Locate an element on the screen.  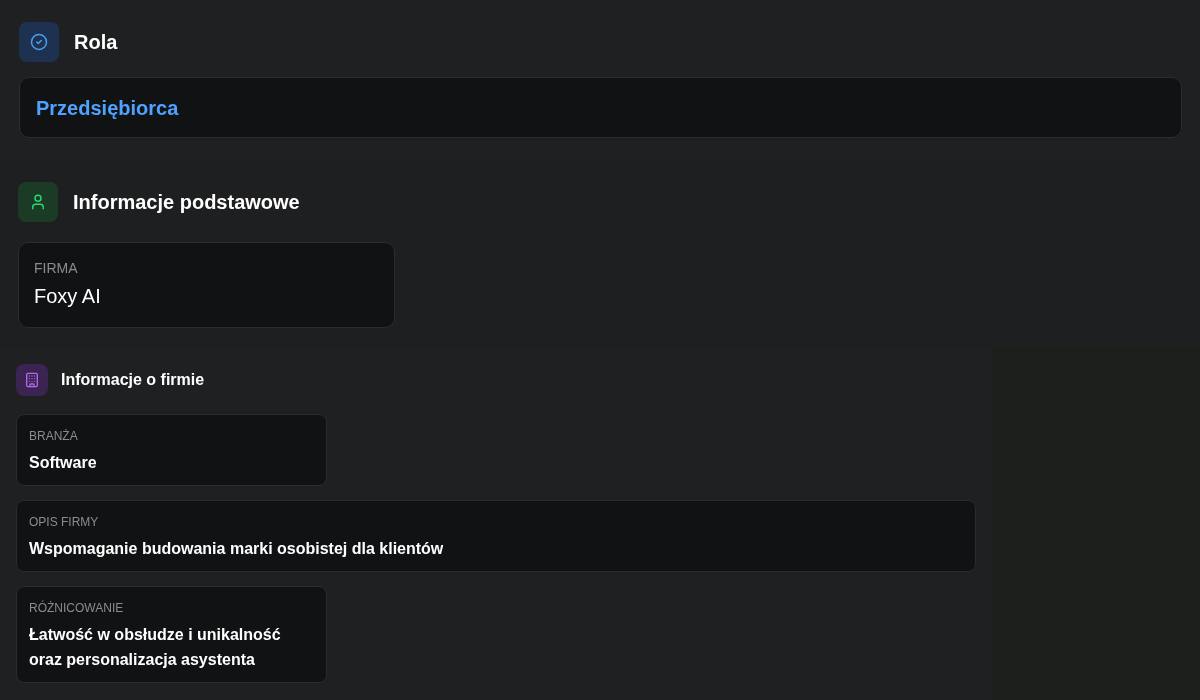
user-icon is located at coordinates (38, 202).